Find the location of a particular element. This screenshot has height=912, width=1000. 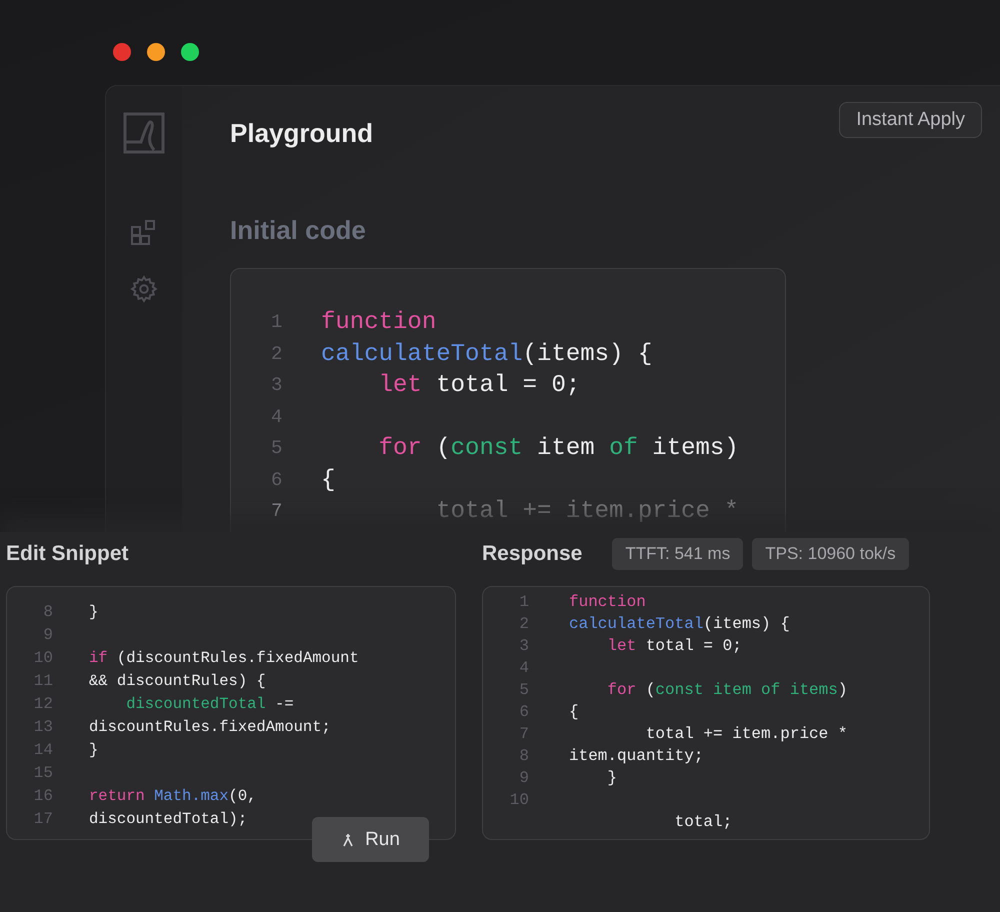

instant-apply-button: Instant Apply is located at coordinates (910, 120).